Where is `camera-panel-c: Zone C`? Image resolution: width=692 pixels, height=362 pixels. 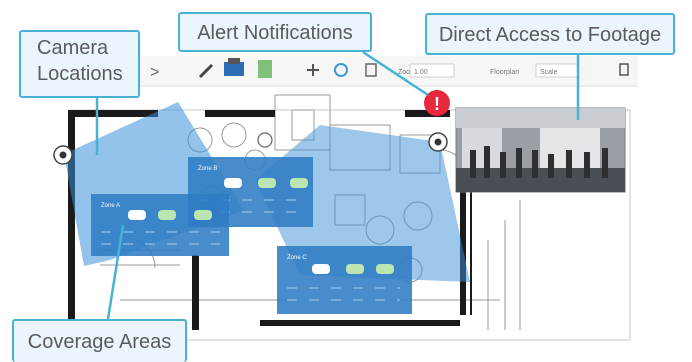
camera-panel-c: Zone C is located at coordinates (344, 280).